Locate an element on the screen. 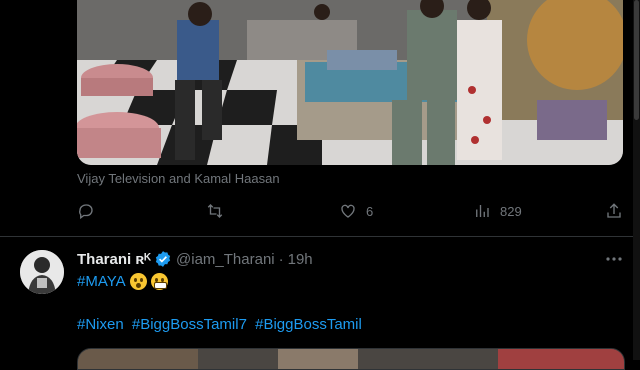 This screenshot has width=640, height=370. media-source-caption: Vijay Television and Kamal Haasan is located at coordinates (178, 178).